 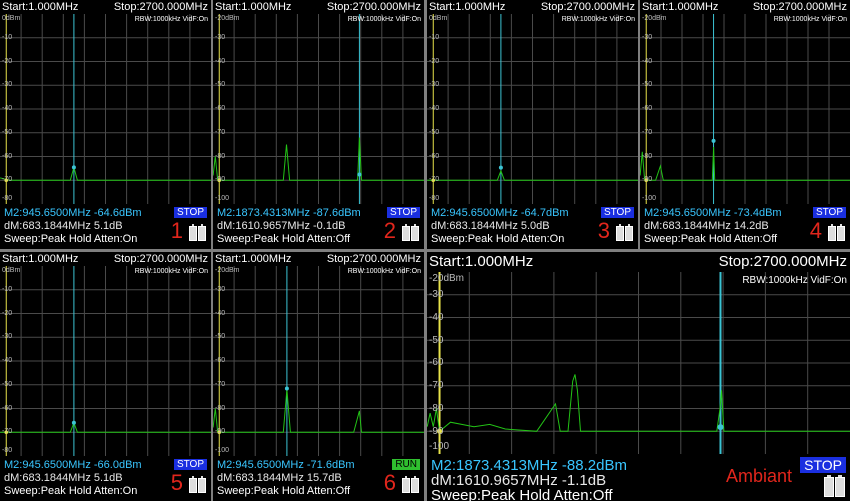 I want to click on delta-marker-readout: dM:683.1844MHz 14.2dB, so click(x=706, y=226).